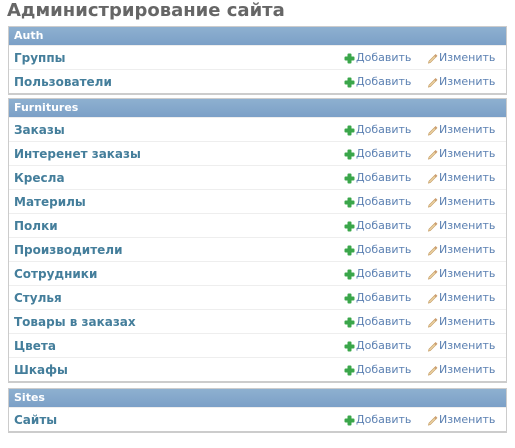 This screenshot has width=515, height=448. Describe the element at coordinates (257, 81) in the screenshot. I see `table-row: Пользователи Добавить Изменить` at that location.